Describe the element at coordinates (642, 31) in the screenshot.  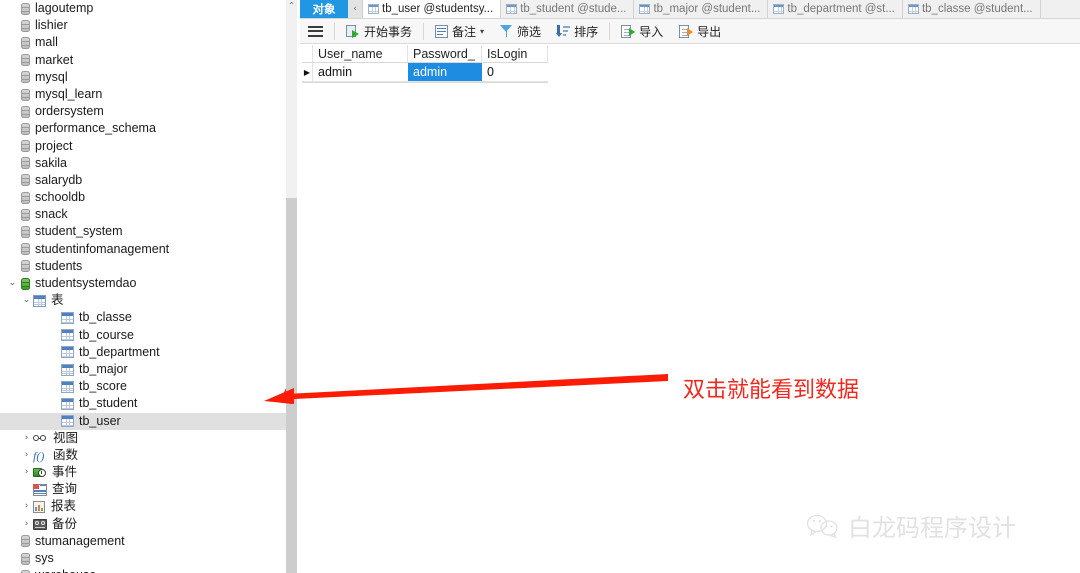
I see `import-button: 导入` at that location.